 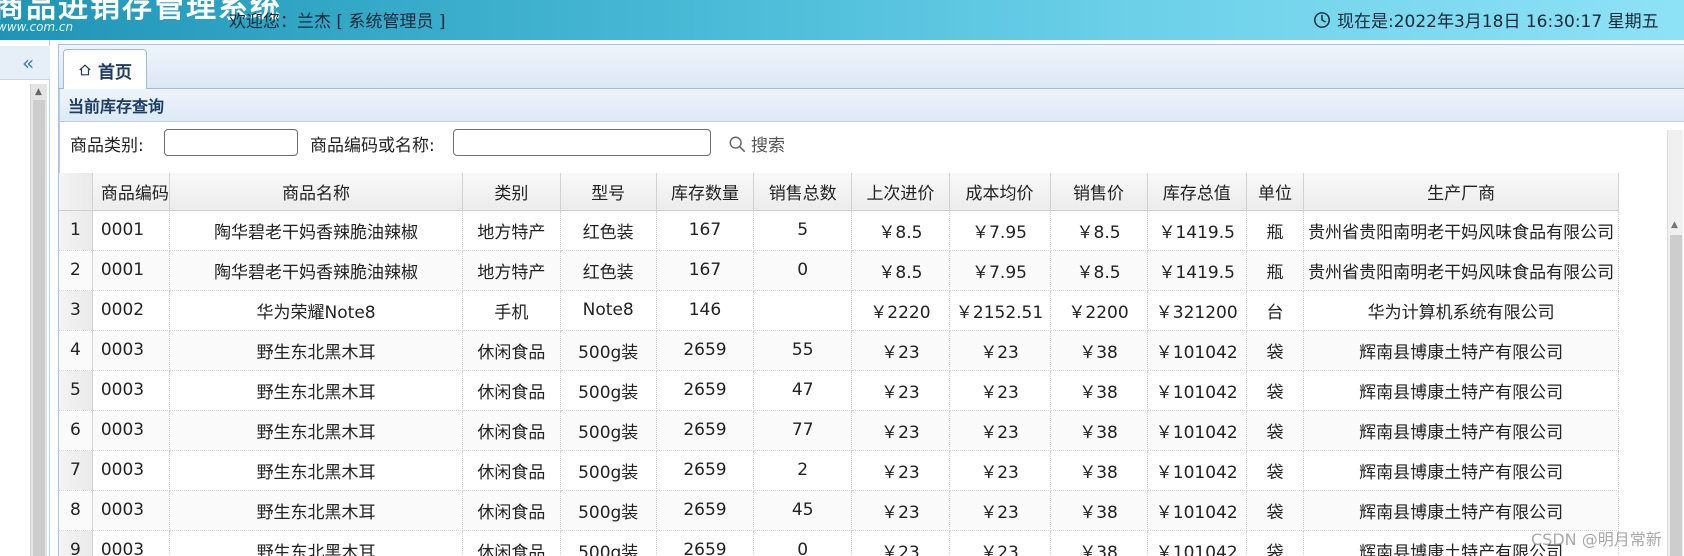 I want to click on table-cell: 55, so click(x=803, y=350).